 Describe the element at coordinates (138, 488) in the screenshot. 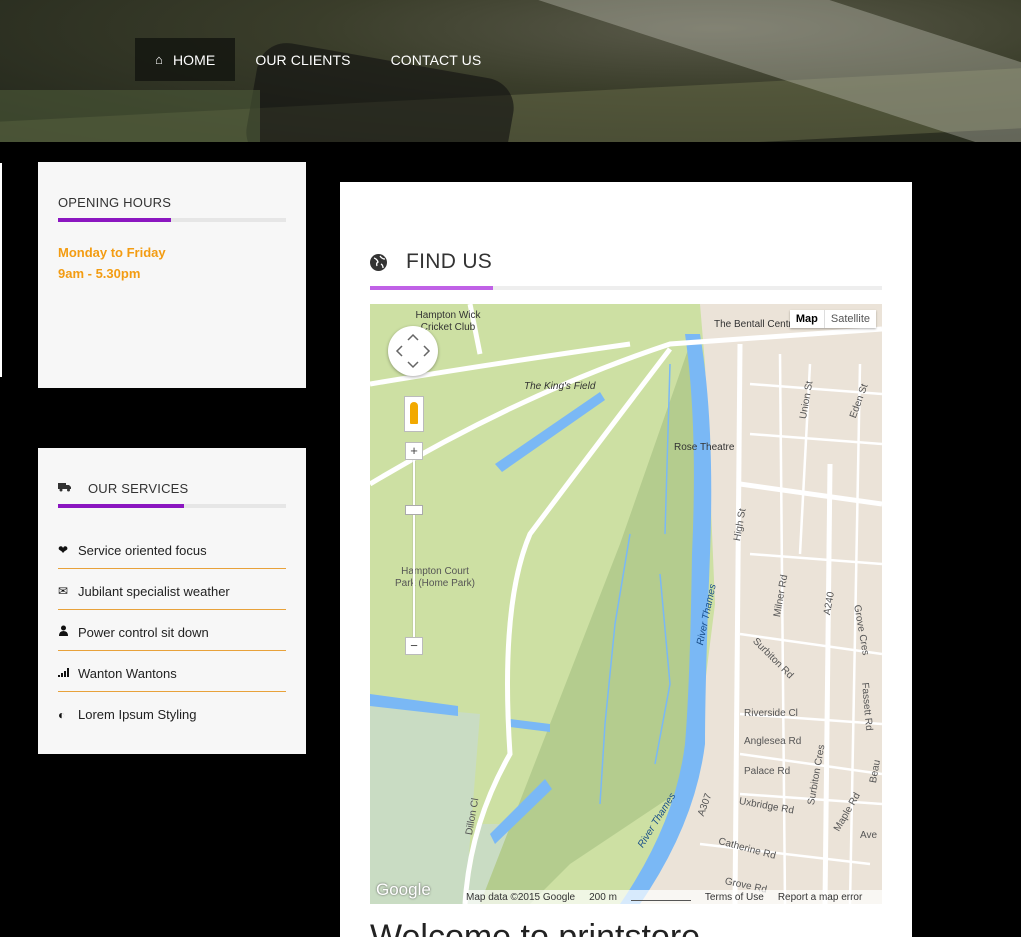

I see `services-title: OUR SERVICES` at that location.